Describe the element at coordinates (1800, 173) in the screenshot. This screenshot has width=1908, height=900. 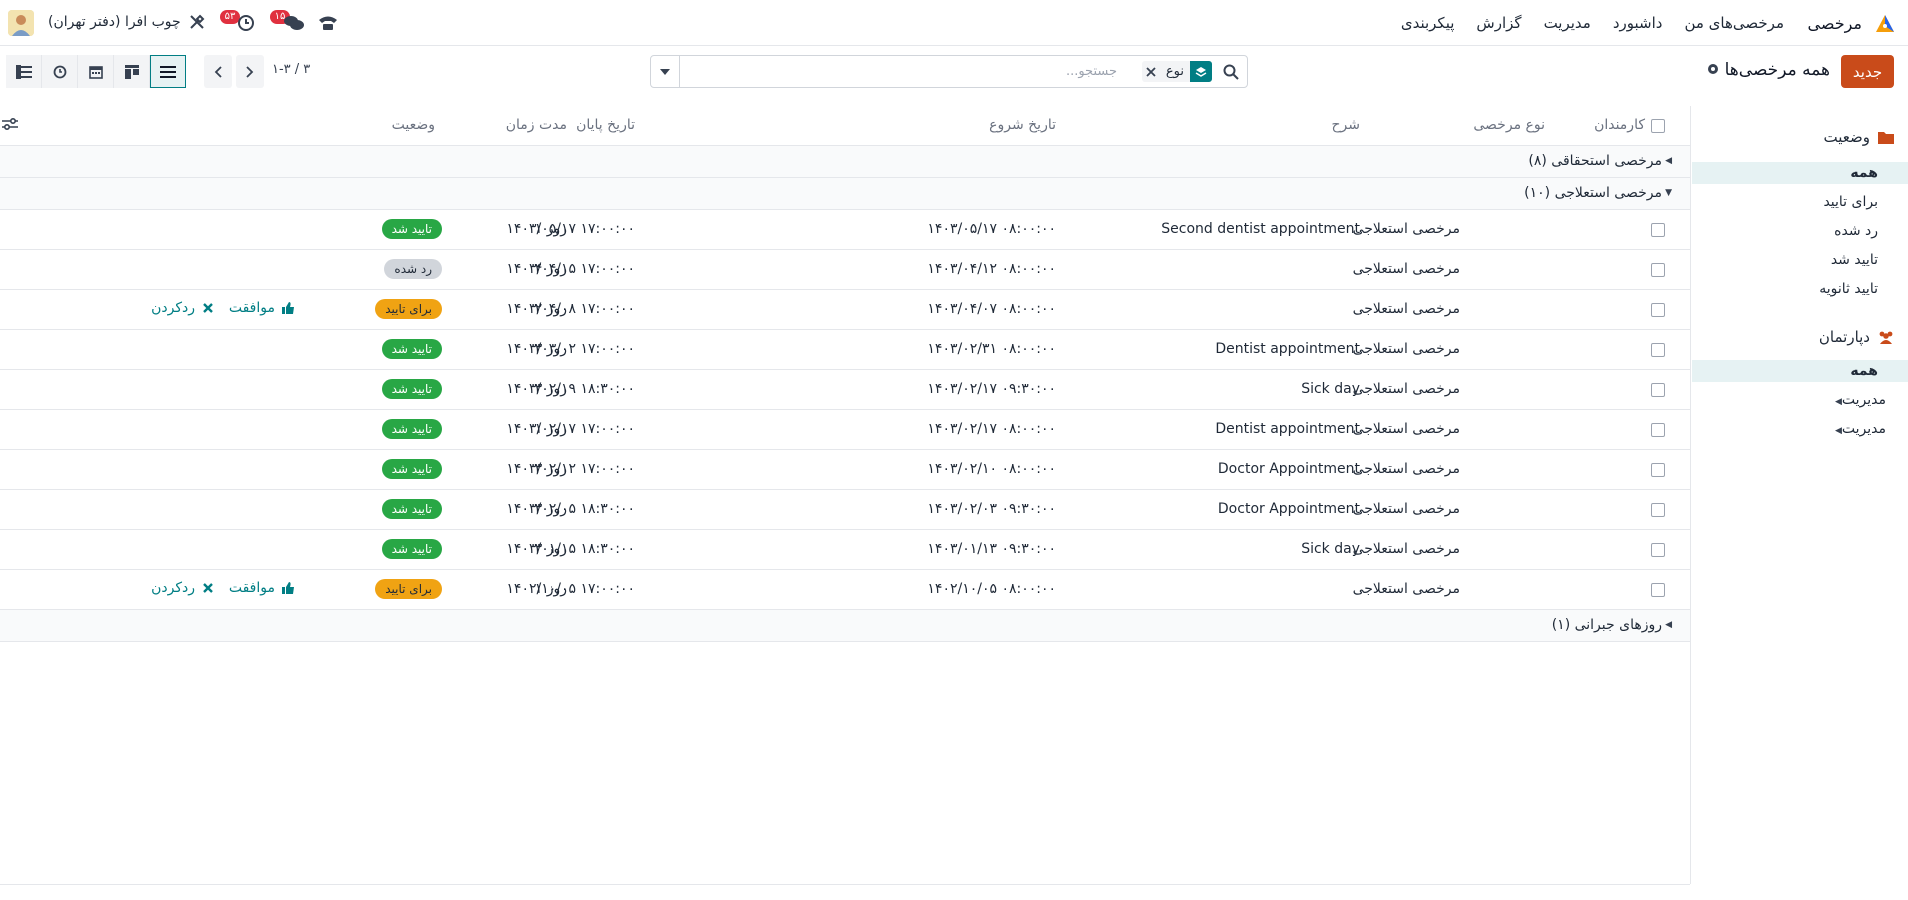
I see `status-all: همه` at that location.